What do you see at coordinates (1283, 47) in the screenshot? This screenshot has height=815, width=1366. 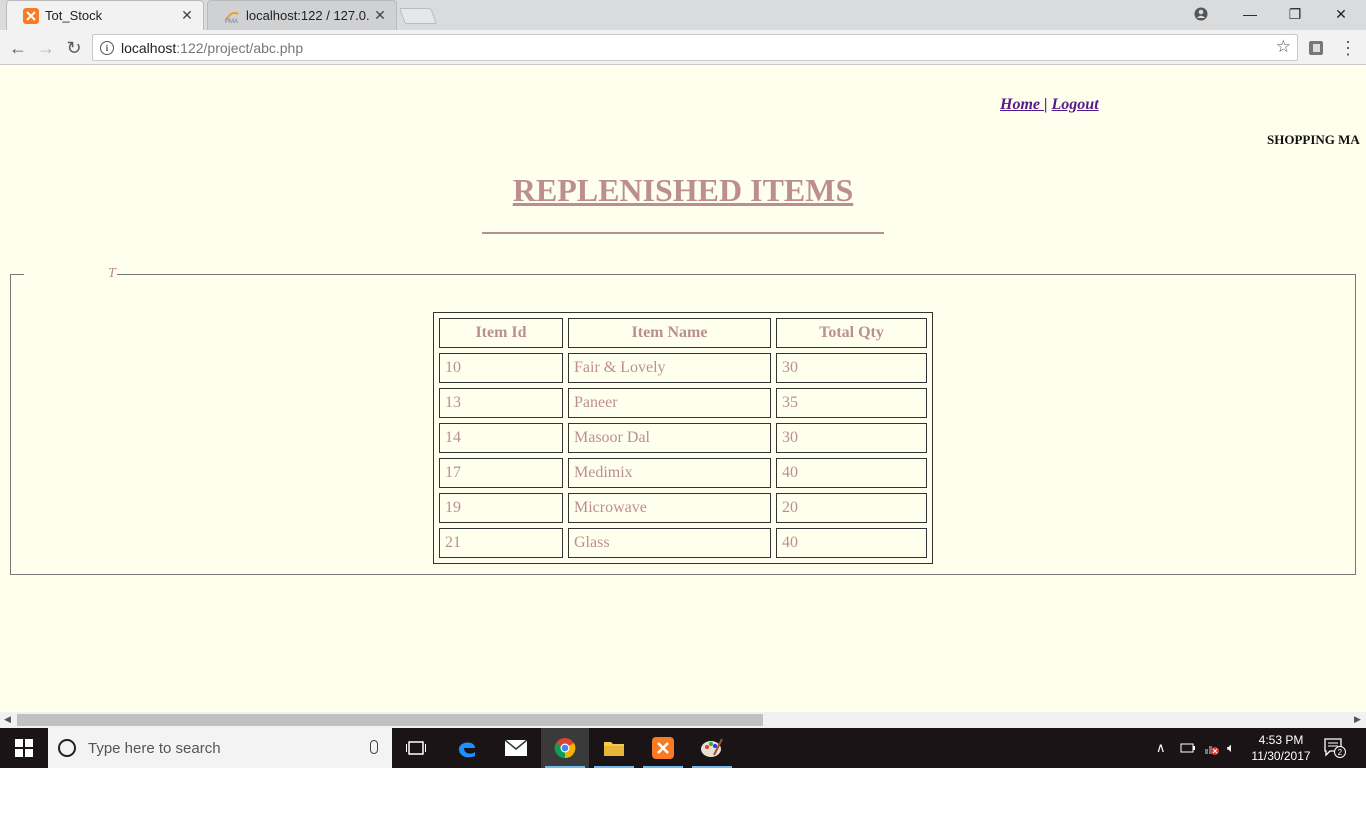 I see `bookmark-star-icon: ☆` at bounding box center [1283, 47].